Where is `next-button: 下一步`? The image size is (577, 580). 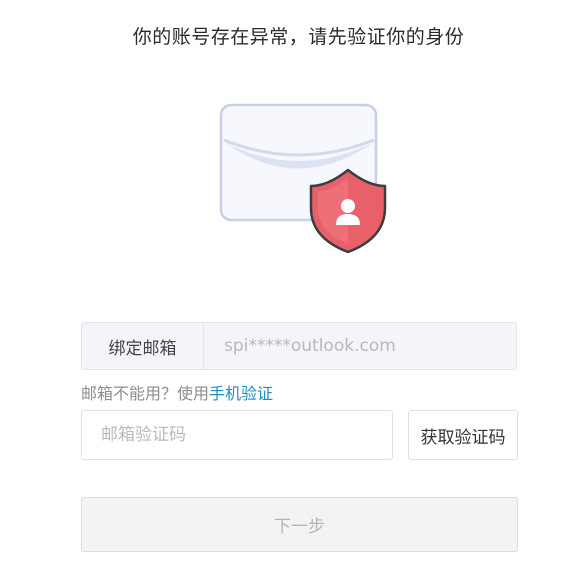
next-button: 下一步 is located at coordinates (299, 524).